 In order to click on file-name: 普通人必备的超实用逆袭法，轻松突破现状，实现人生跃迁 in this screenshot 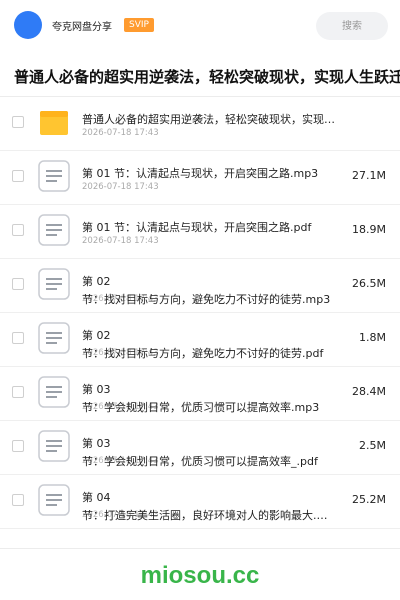, I will do `click(212, 119)`.